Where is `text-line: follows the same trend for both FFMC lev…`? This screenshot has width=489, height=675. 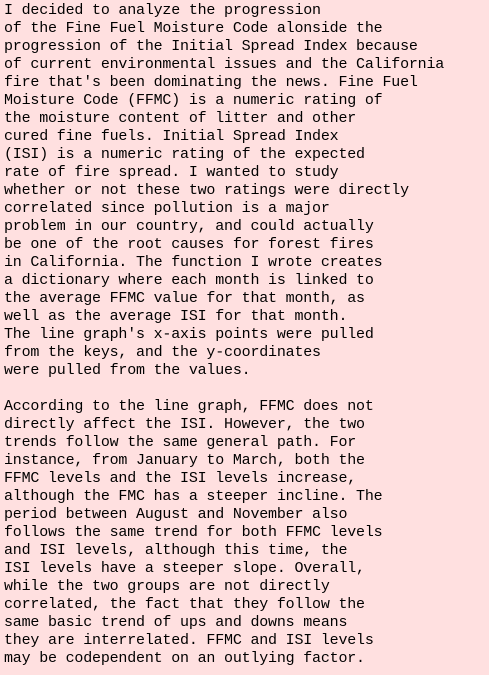 text-line: follows the same trend for both FFMC lev… is located at coordinates (193, 532).